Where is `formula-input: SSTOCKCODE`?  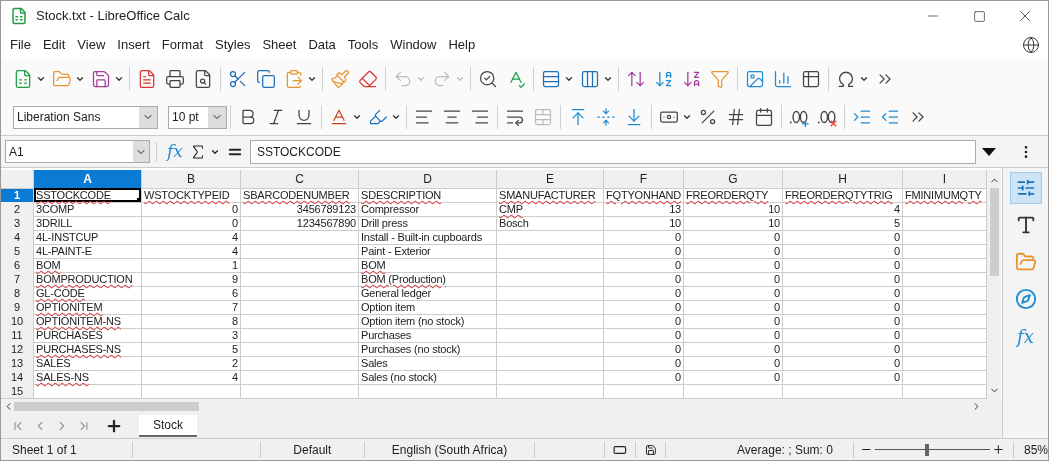 formula-input: SSTOCKCODE is located at coordinates (612, 151).